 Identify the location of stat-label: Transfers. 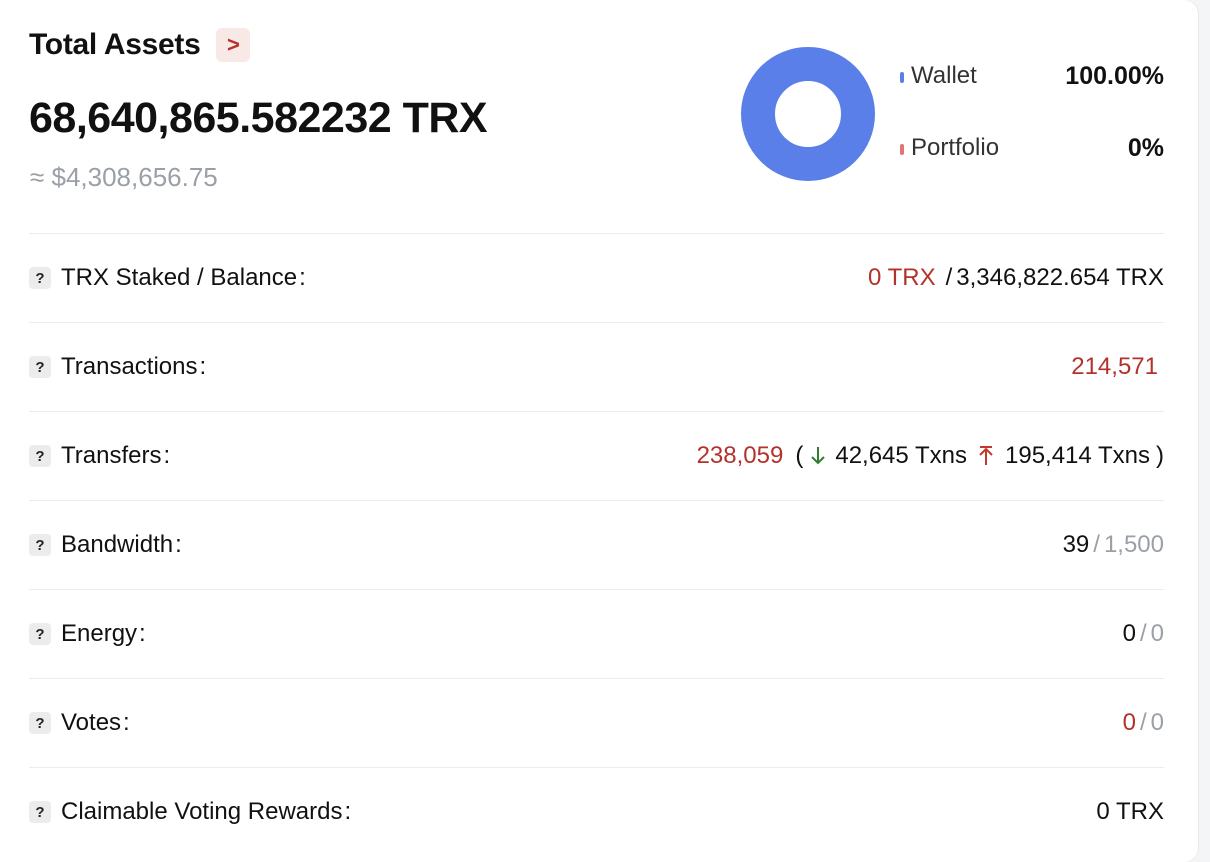
(111, 455).